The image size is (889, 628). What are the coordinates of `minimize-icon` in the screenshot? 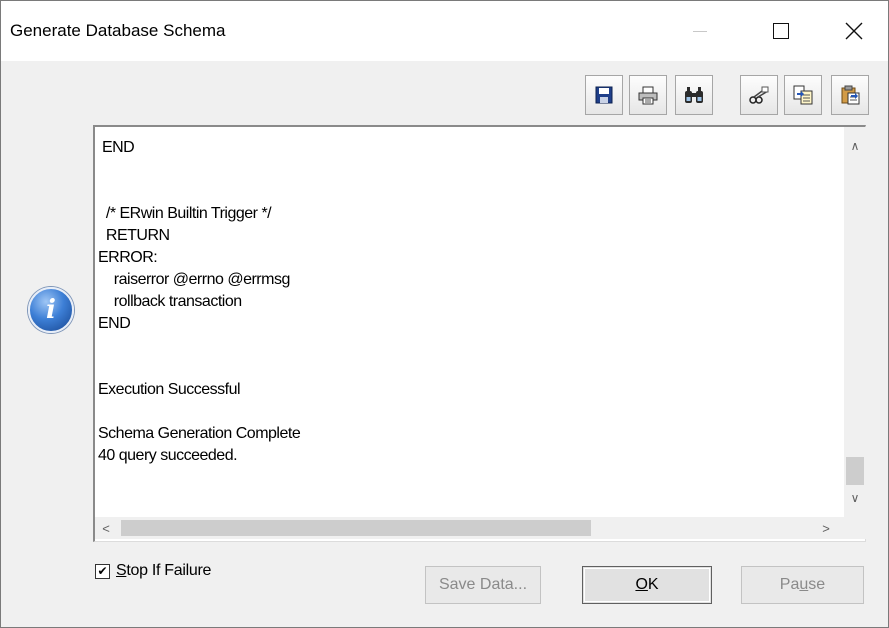 It's located at (700, 31).